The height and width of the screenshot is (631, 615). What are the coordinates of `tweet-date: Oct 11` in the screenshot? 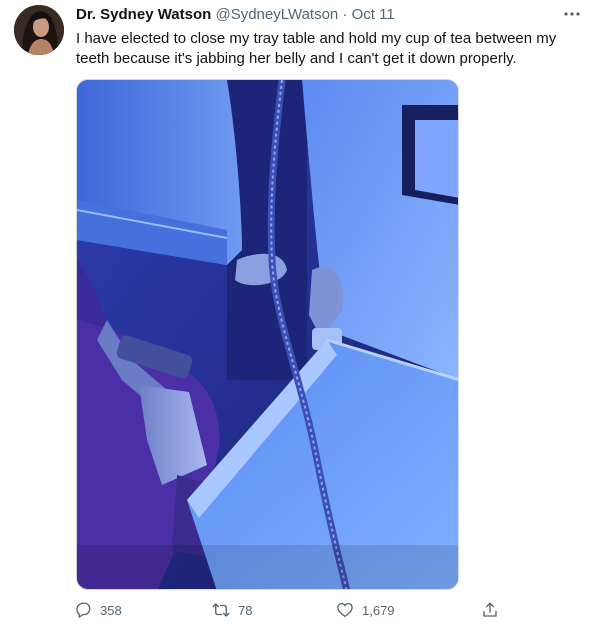 It's located at (373, 14).